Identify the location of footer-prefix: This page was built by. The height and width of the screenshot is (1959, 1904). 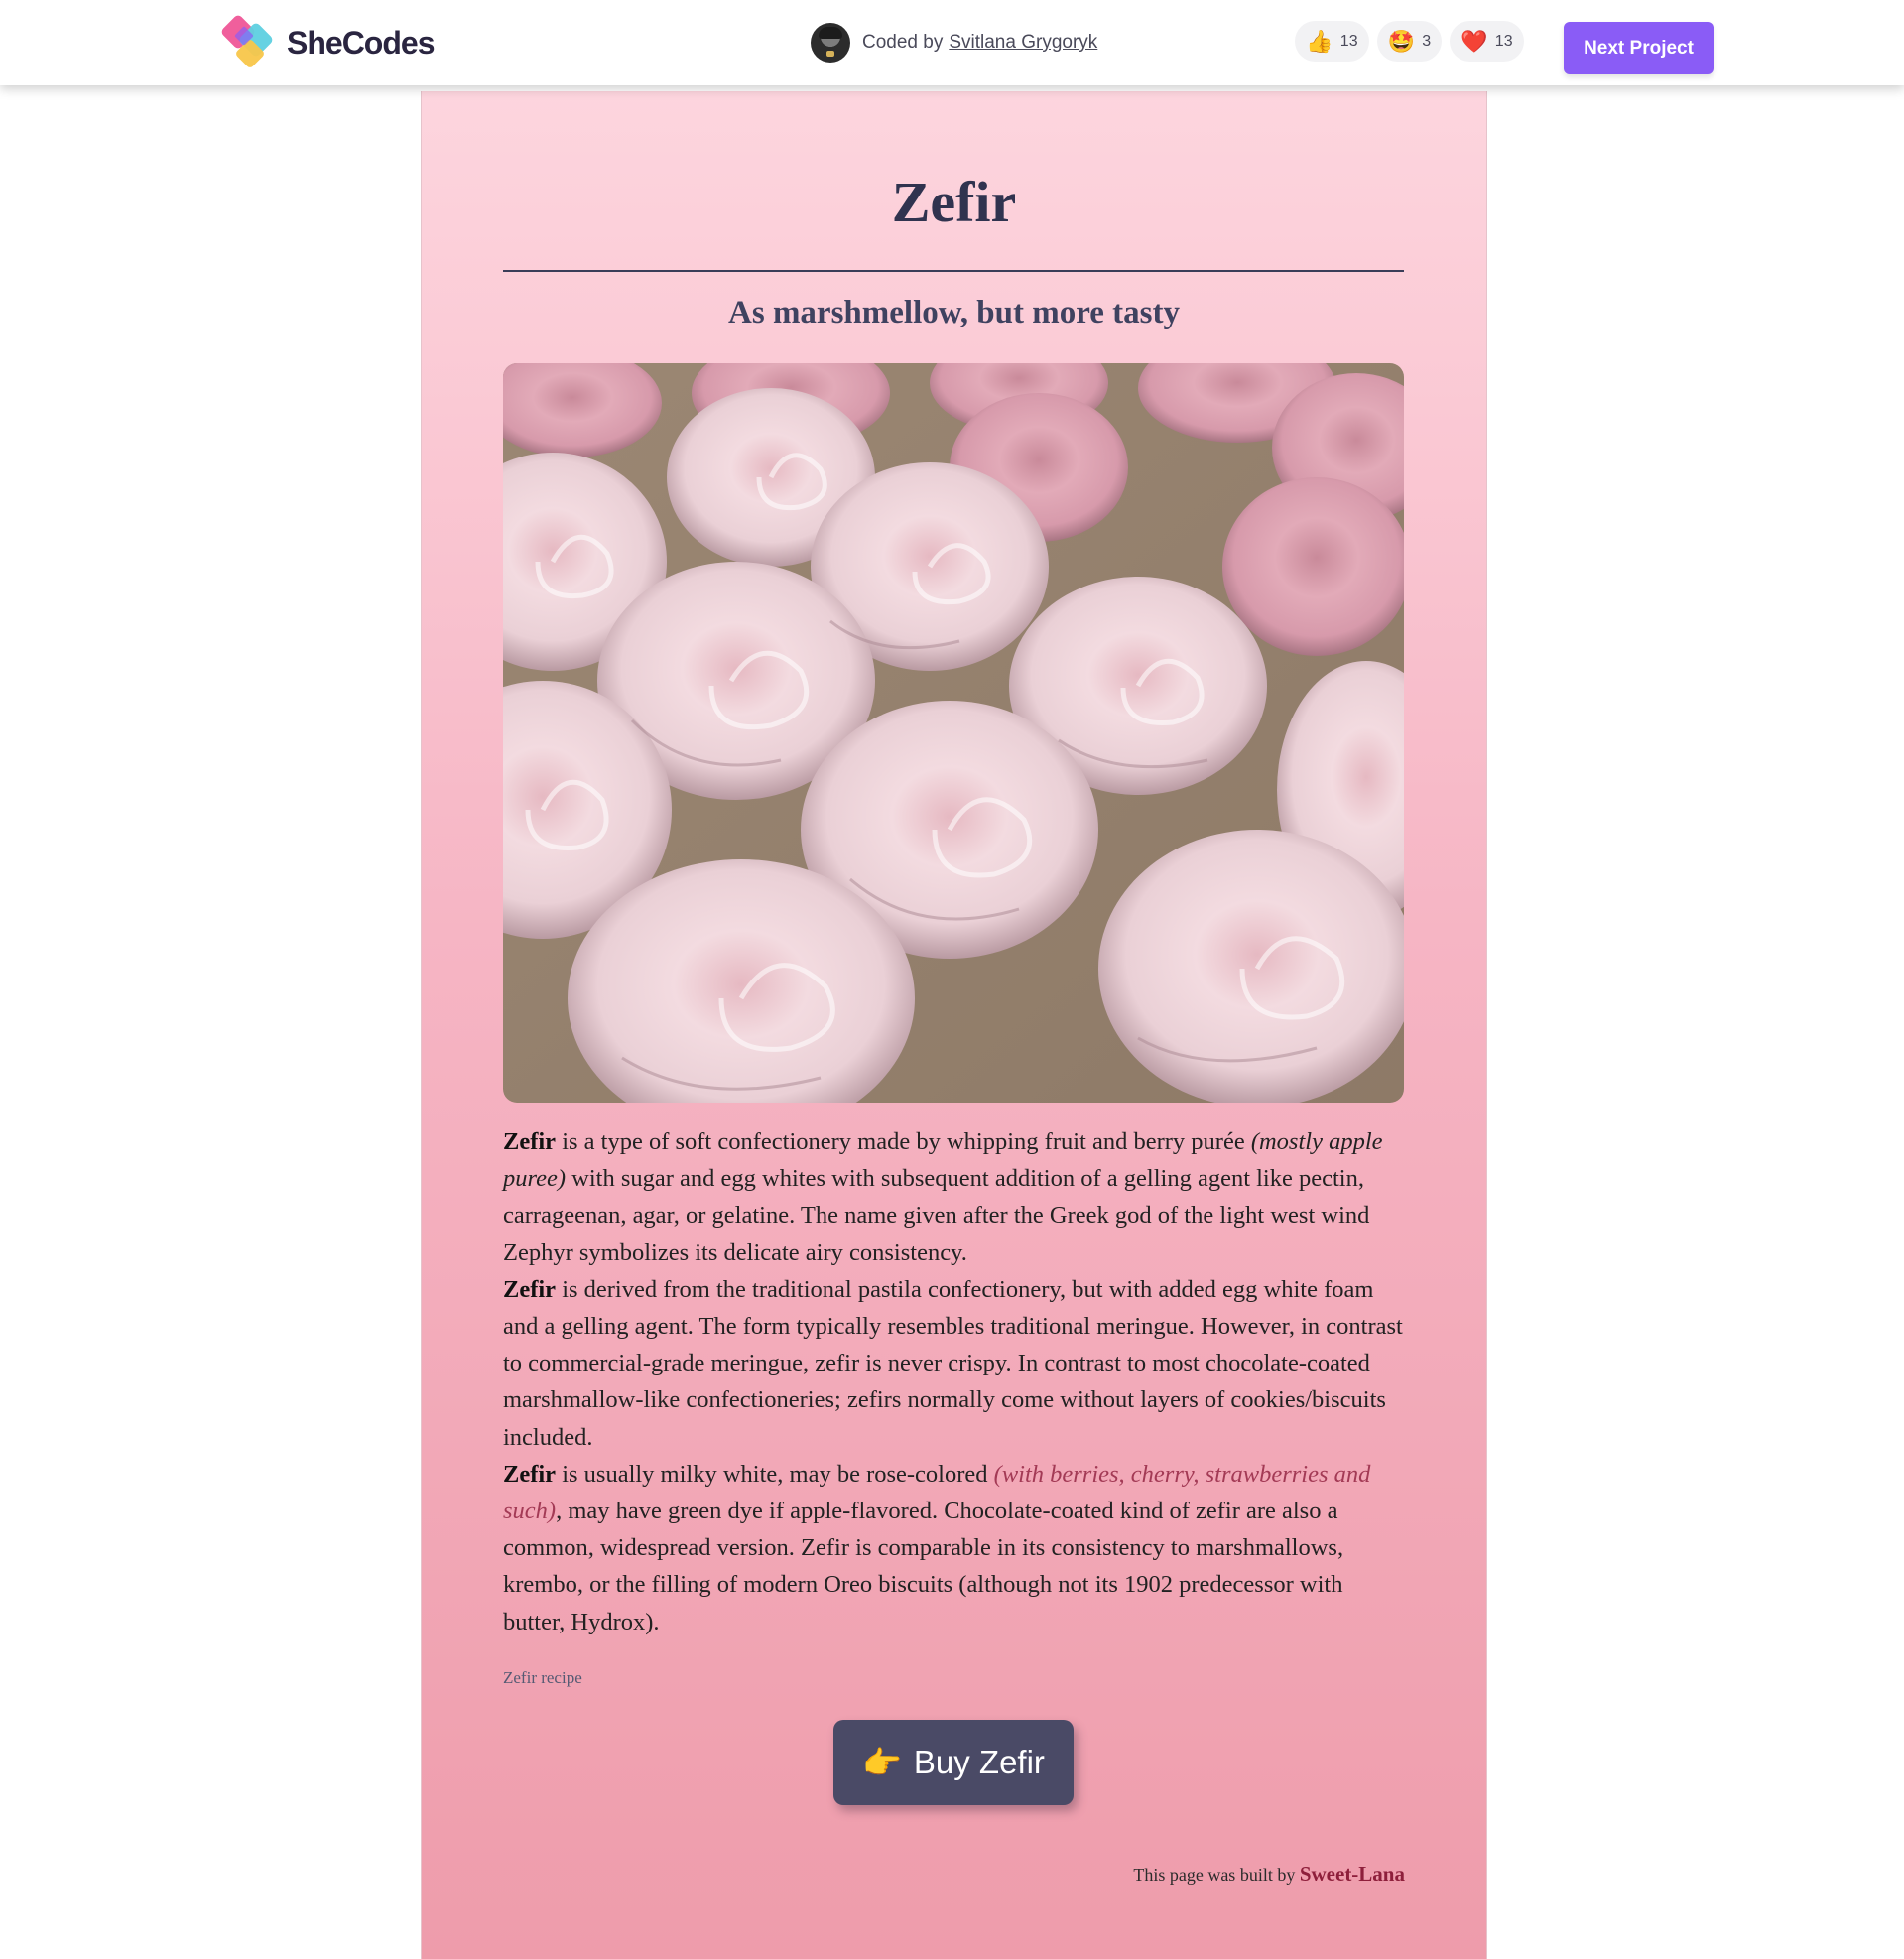
(1214, 1875).